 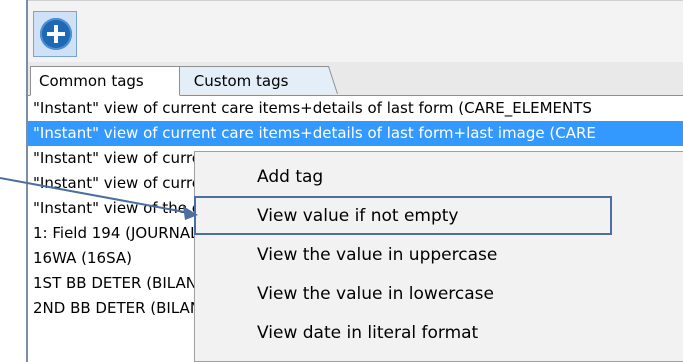 I want to click on tab-common-tags: Common tags, so click(x=105, y=81).